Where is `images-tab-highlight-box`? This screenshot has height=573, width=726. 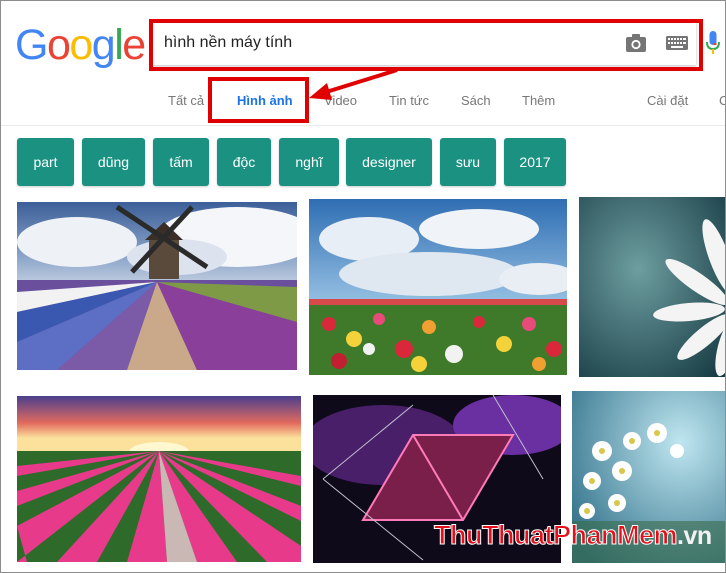
images-tab-highlight-box is located at coordinates (258, 100).